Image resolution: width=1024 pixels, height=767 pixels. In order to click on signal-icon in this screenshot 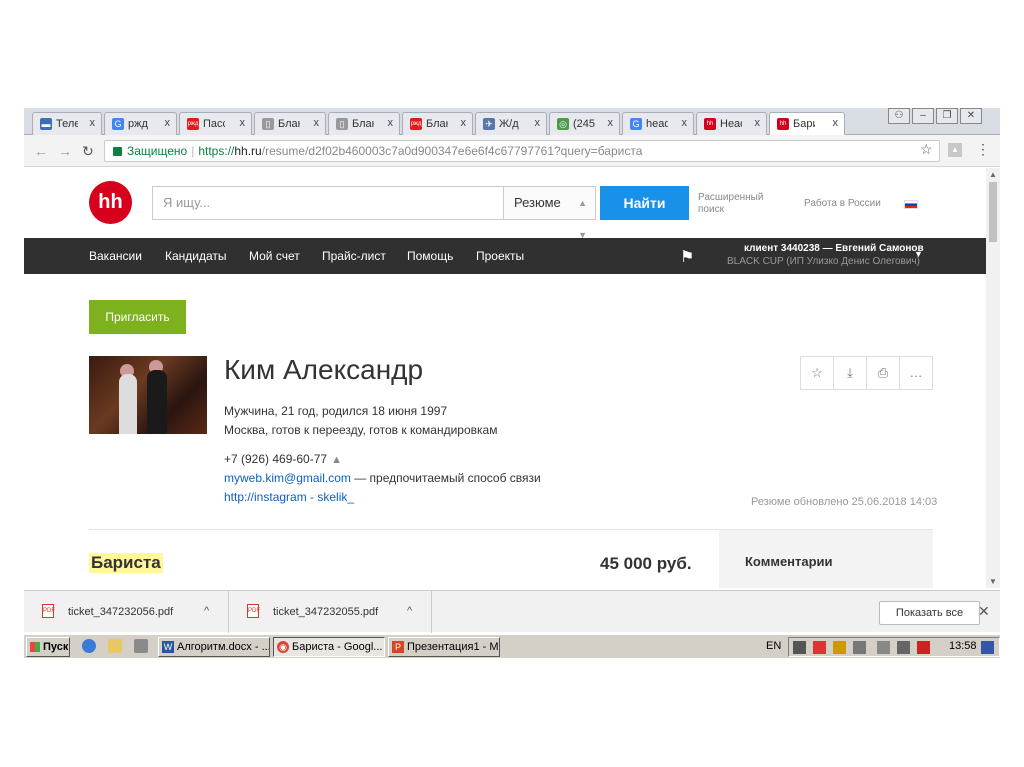, I will do `click(883, 647)`.